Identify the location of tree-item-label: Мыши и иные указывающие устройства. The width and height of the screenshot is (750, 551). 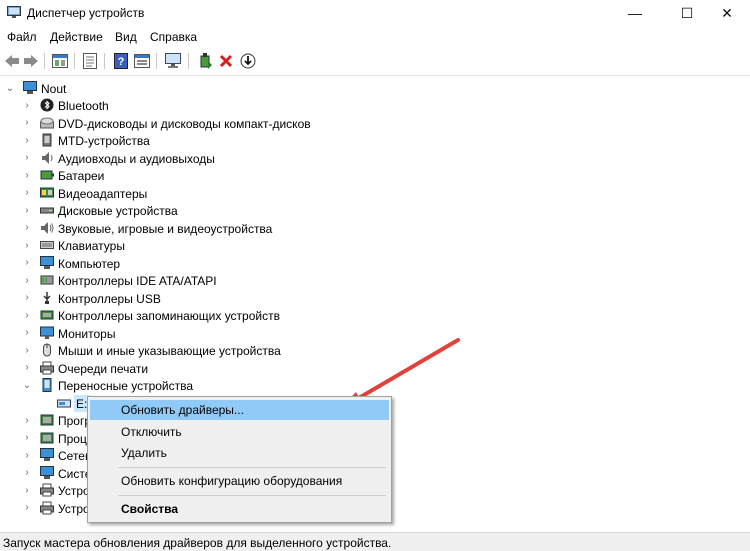
(169, 351).